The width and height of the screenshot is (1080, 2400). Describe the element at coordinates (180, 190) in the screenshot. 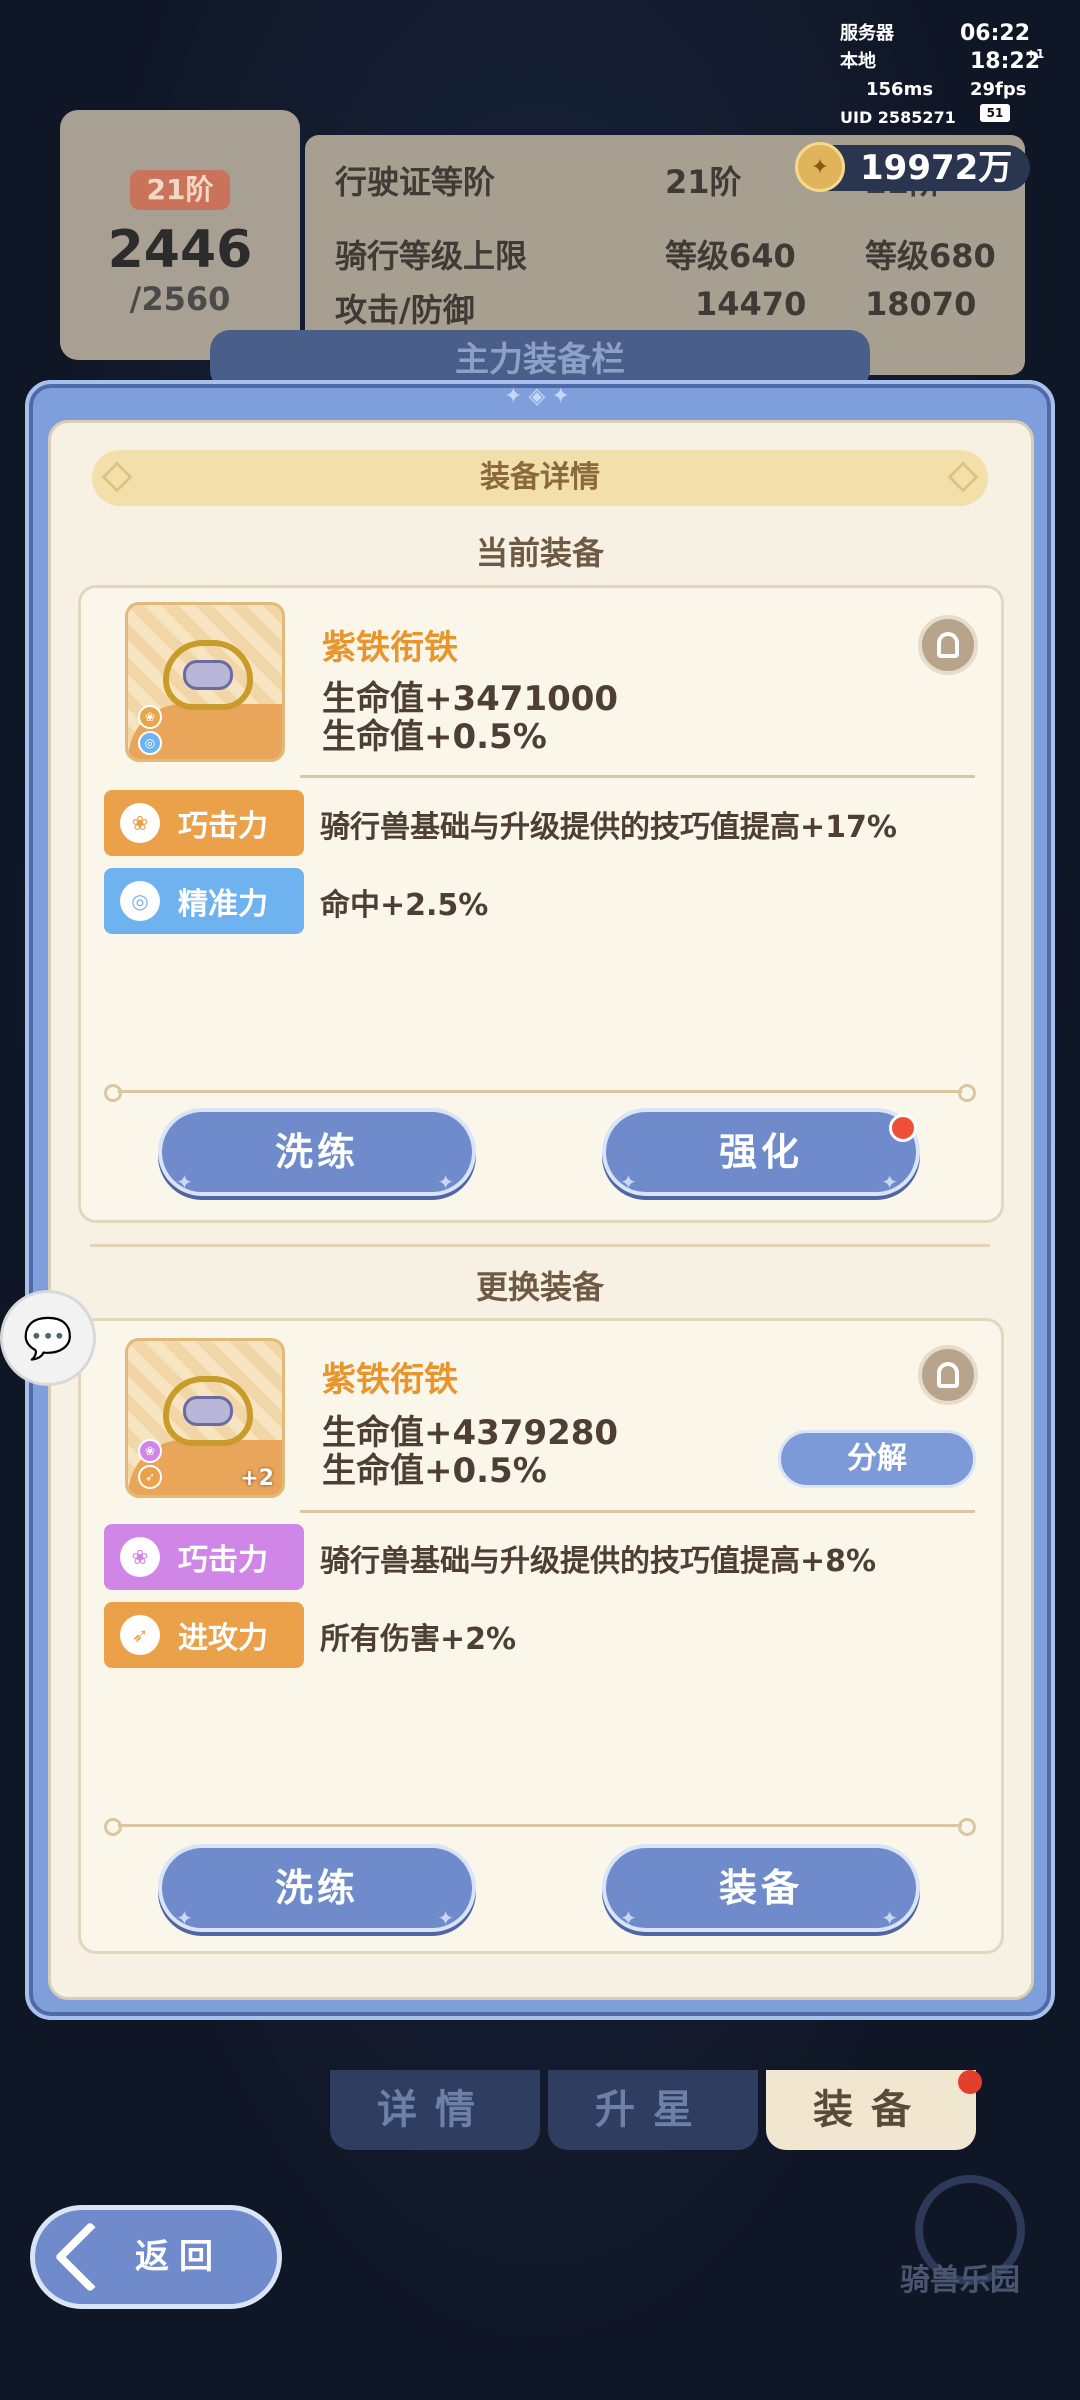

I see `rank-tag: 21阶` at that location.